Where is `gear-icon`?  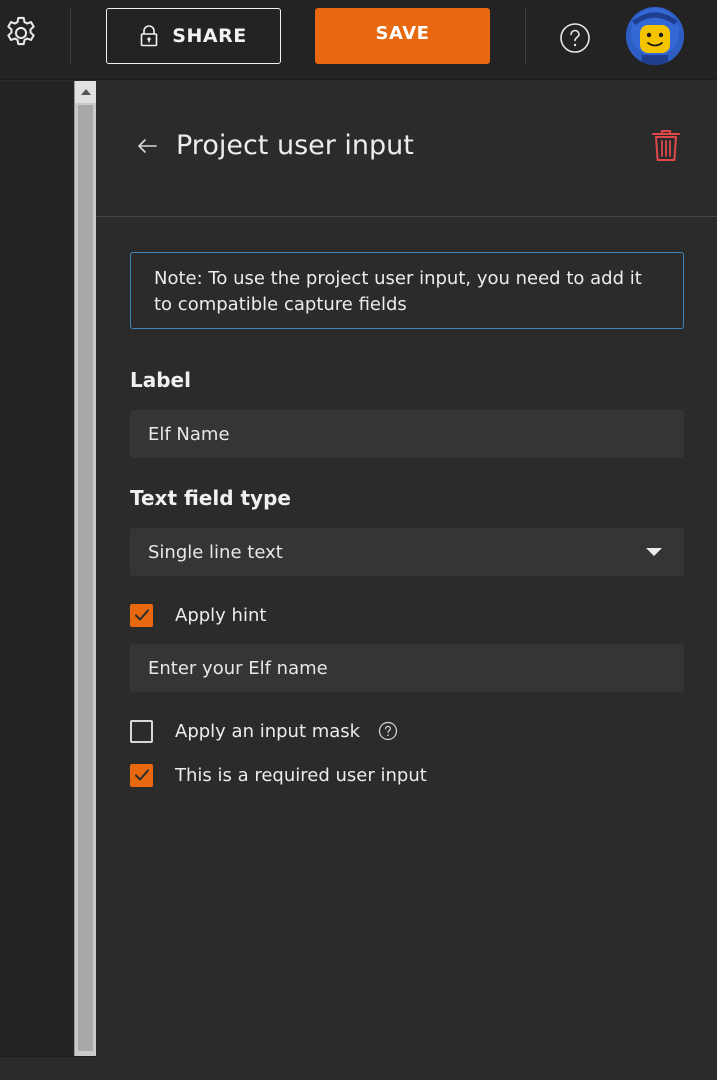 gear-icon is located at coordinates (21, 33).